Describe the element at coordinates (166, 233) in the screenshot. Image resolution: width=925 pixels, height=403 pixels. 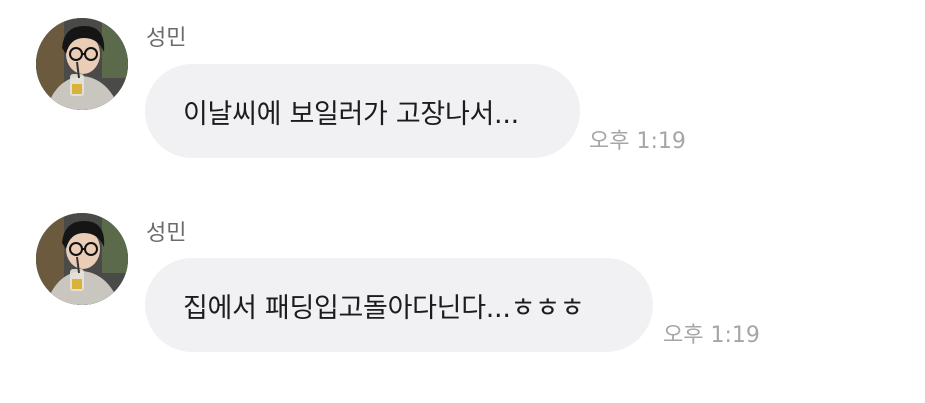
I see `sender-name: 성민` at that location.